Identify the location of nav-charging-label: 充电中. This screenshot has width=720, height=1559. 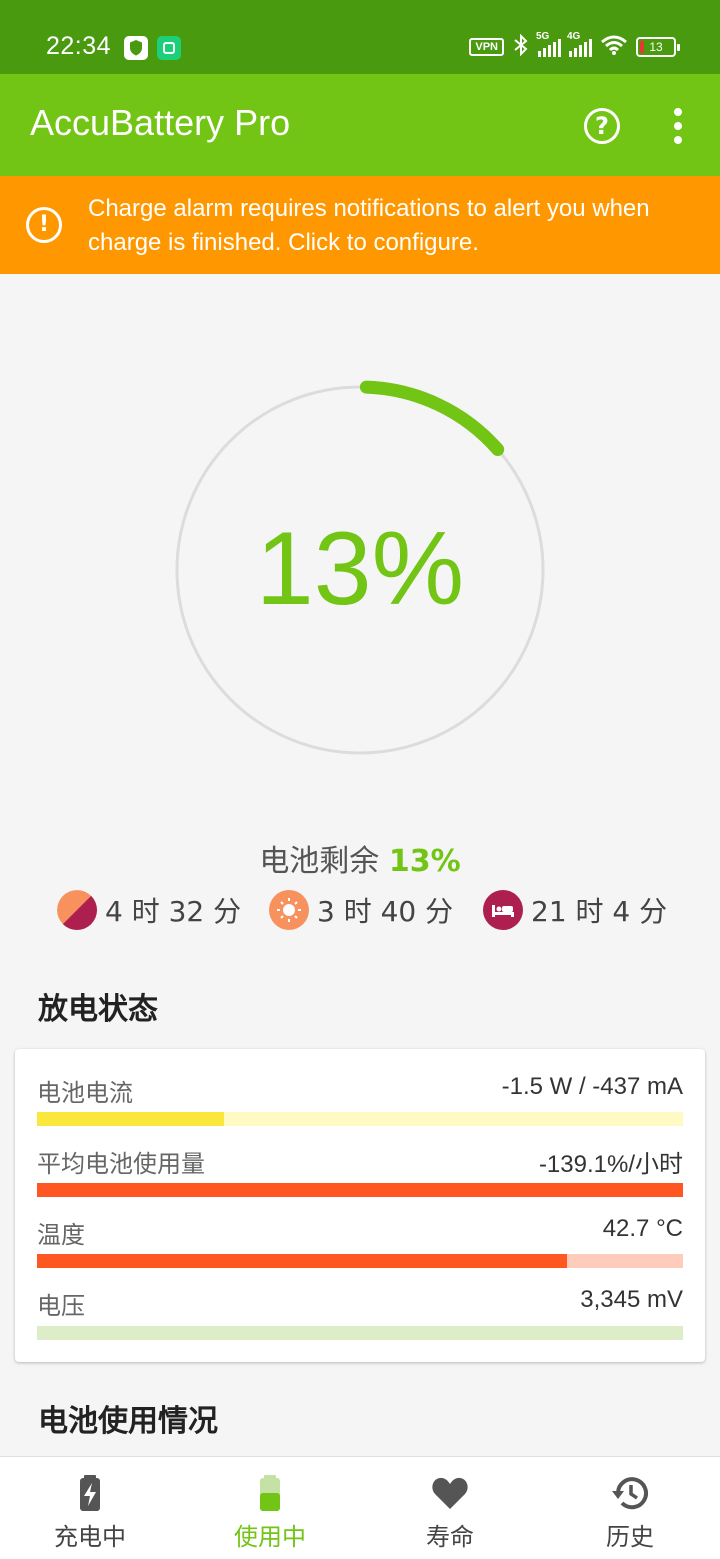
(90, 1537).